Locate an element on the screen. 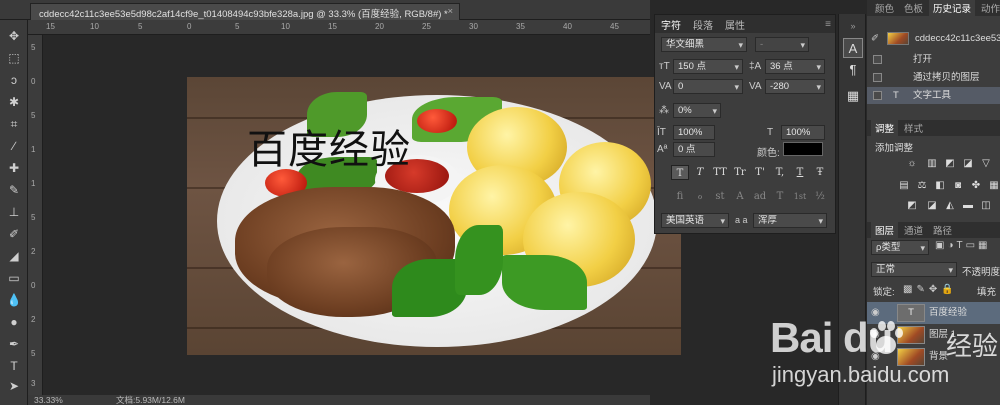 This screenshot has width=1000, height=405. clone-stamp-tool-icon: ⊥ is located at coordinates (14, 212).